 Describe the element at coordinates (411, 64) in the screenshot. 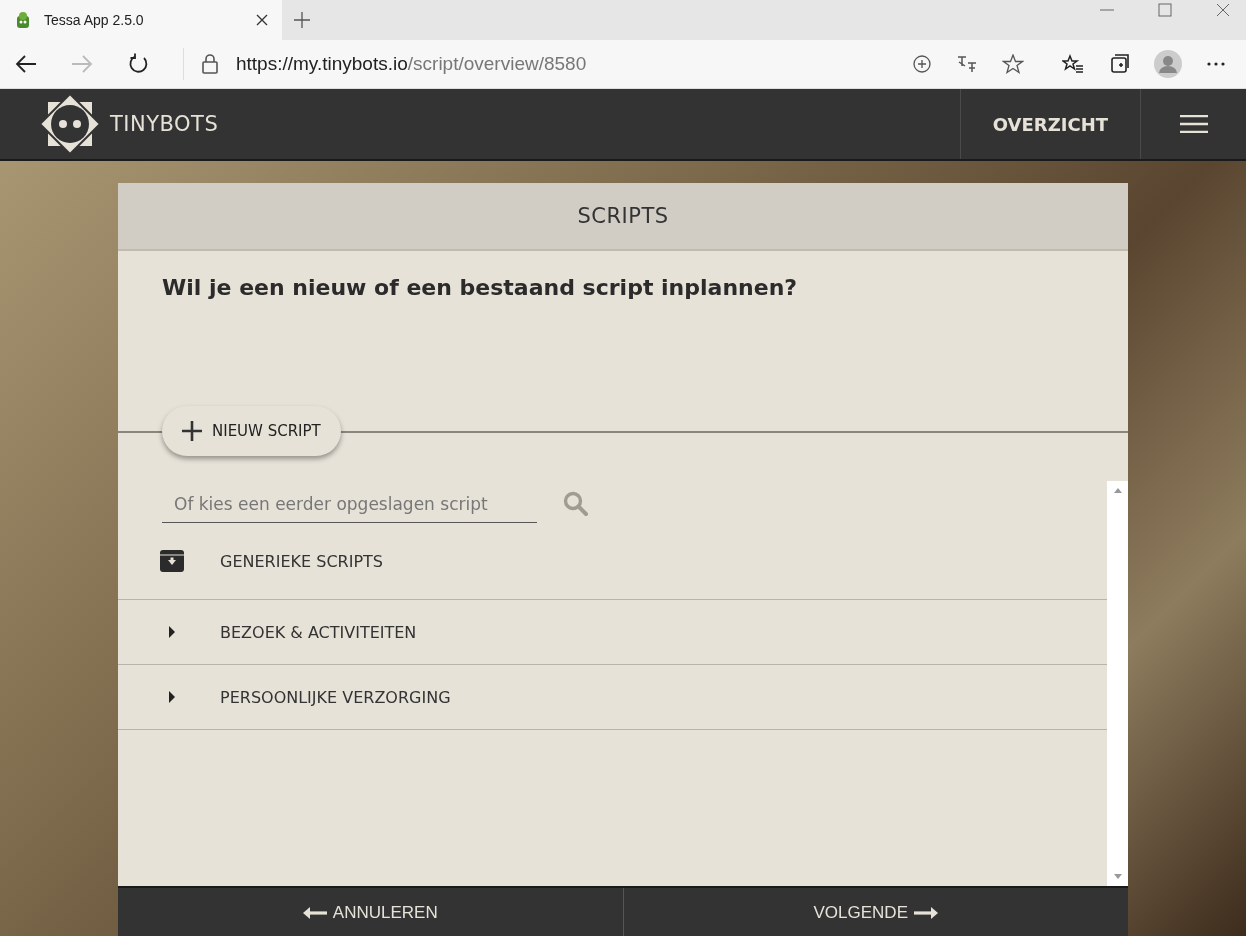

I see `url-text: https://my.tinybots.io/script/overview/8580` at that location.